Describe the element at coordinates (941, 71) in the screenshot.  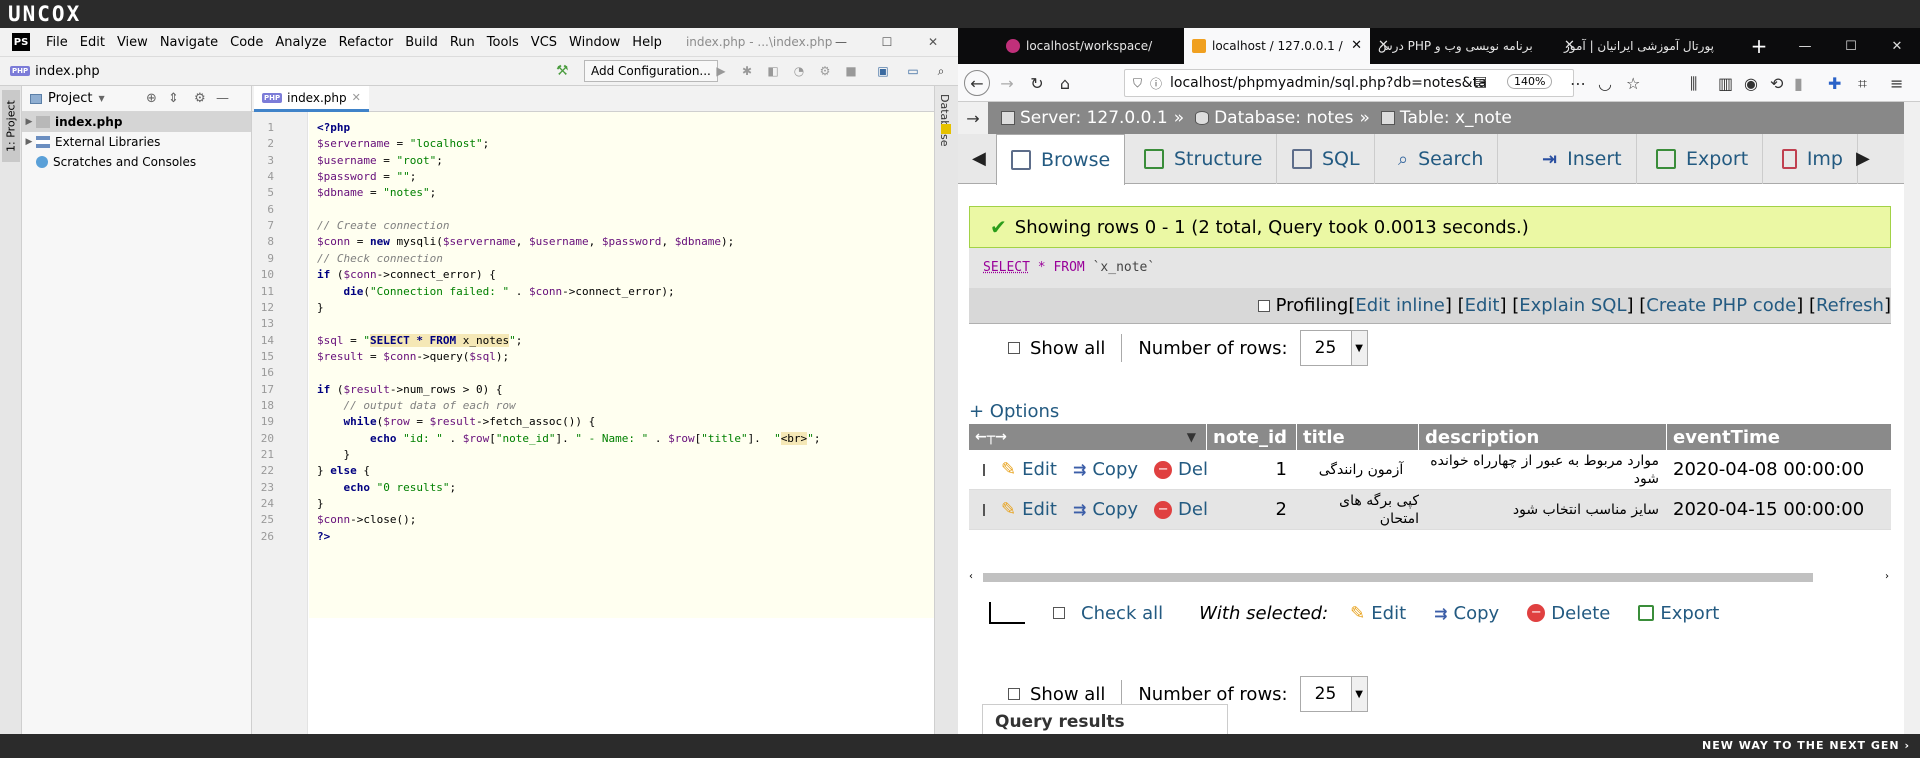
I see `search-everywhere-icon: ⌕` at that location.